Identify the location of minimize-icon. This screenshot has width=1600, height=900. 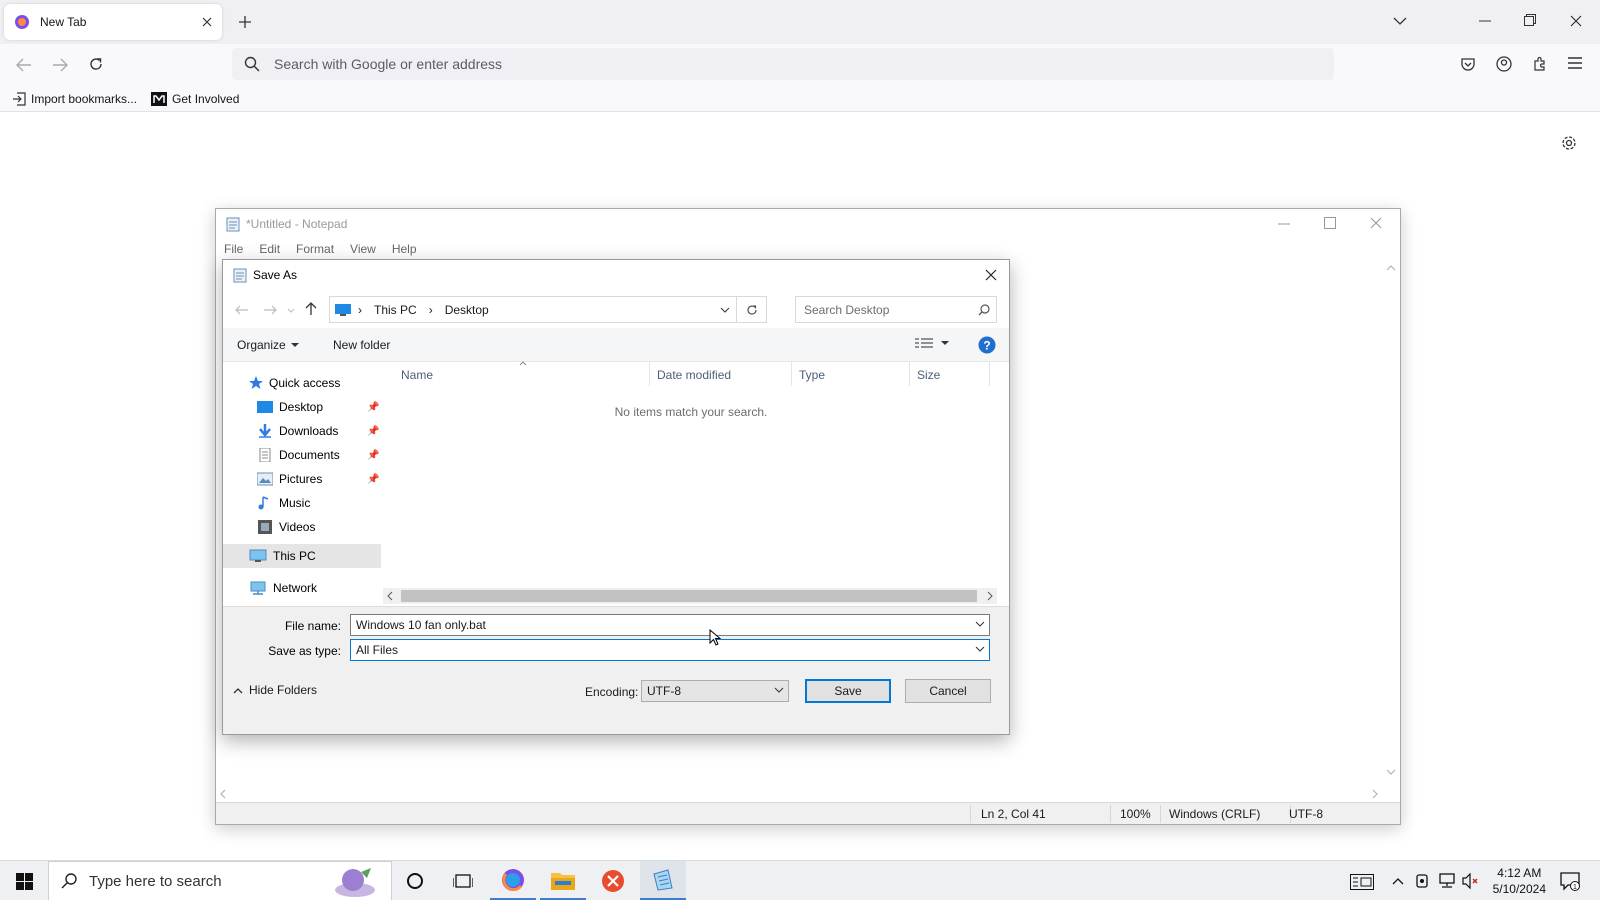
(1485, 21).